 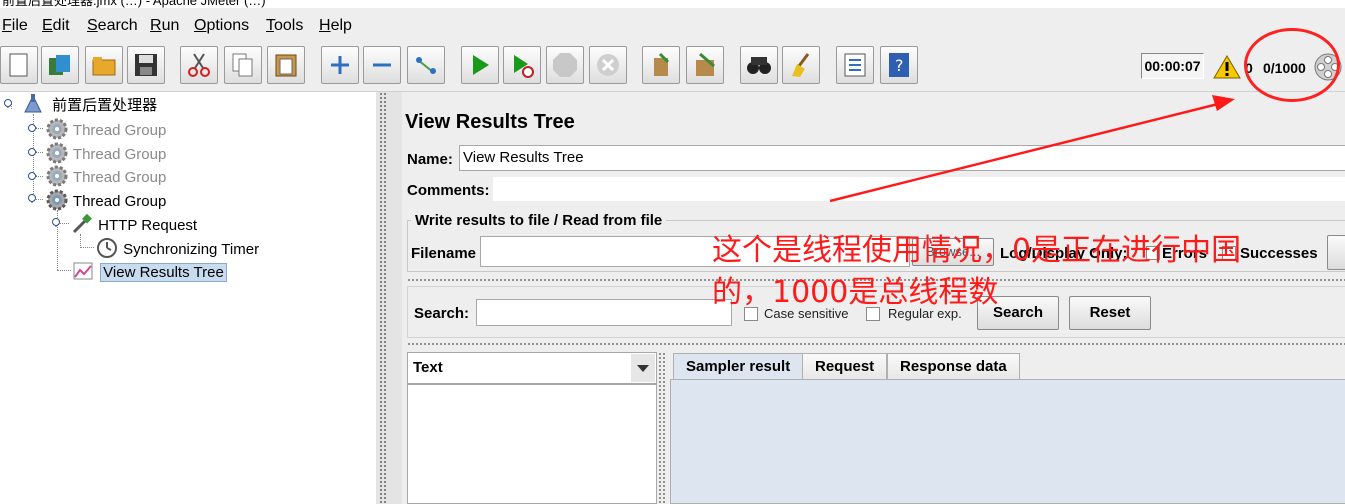 What do you see at coordinates (855, 292) in the screenshot?
I see `annotation-text-line2: 的，1000是总线程数` at bounding box center [855, 292].